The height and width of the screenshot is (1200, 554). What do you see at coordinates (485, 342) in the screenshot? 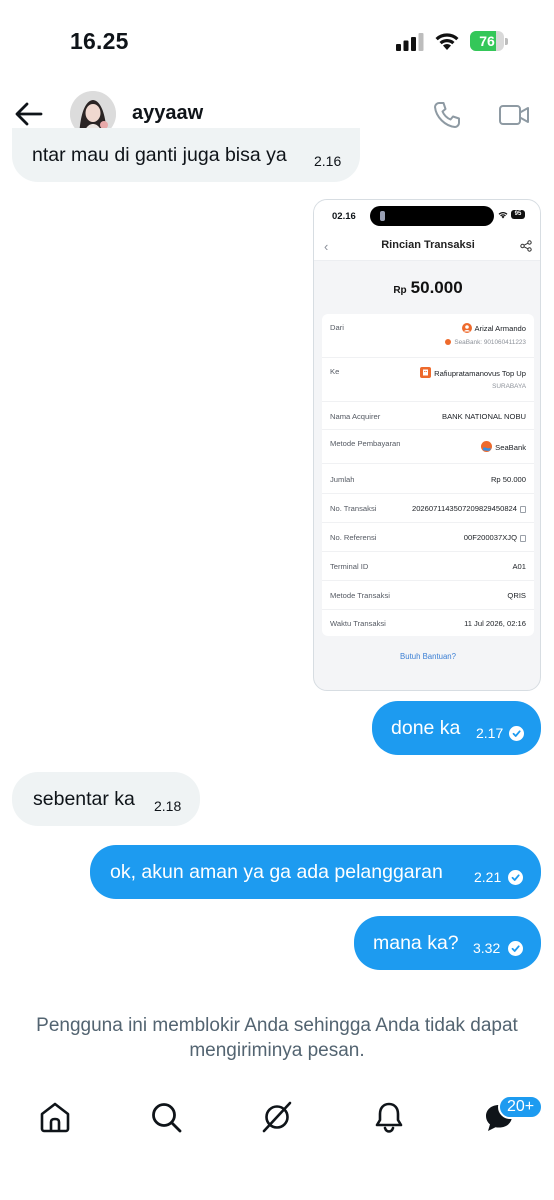
I see `from-account: SeaBank: 901060411223` at bounding box center [485, 342].